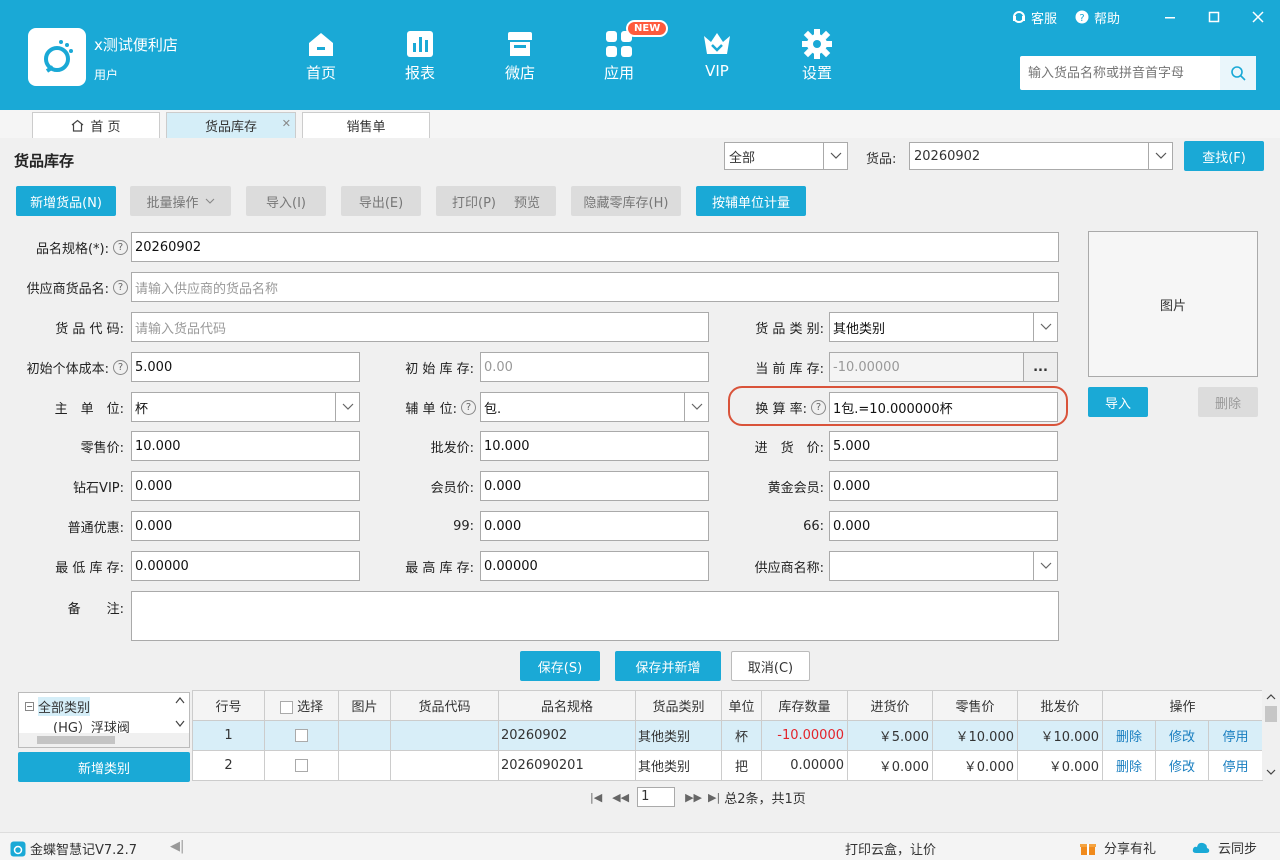 Image resolution: width=1280 pixels, height=860 pixels. I want to click on aux-unit-select: 包., so click(594, 407).